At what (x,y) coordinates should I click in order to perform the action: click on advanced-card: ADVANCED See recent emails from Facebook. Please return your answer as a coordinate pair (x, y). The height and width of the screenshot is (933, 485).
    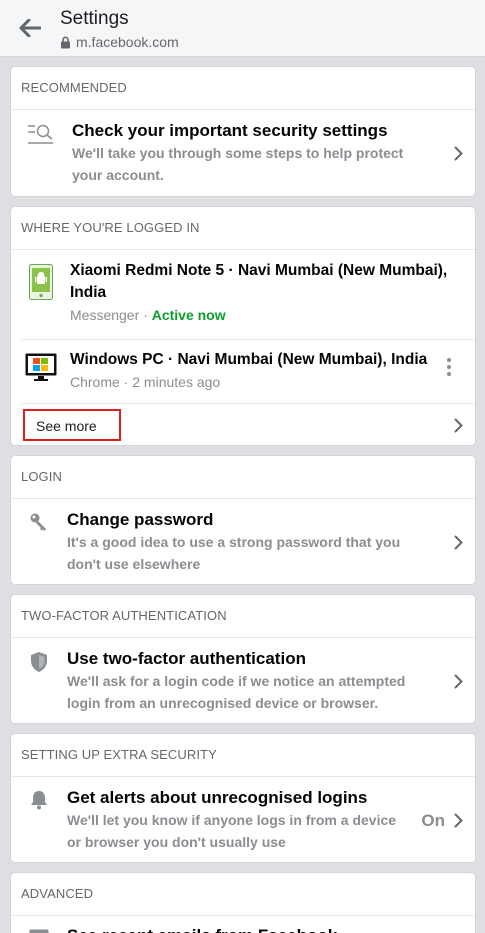
    Looking at the image, I should click on (243, 902).